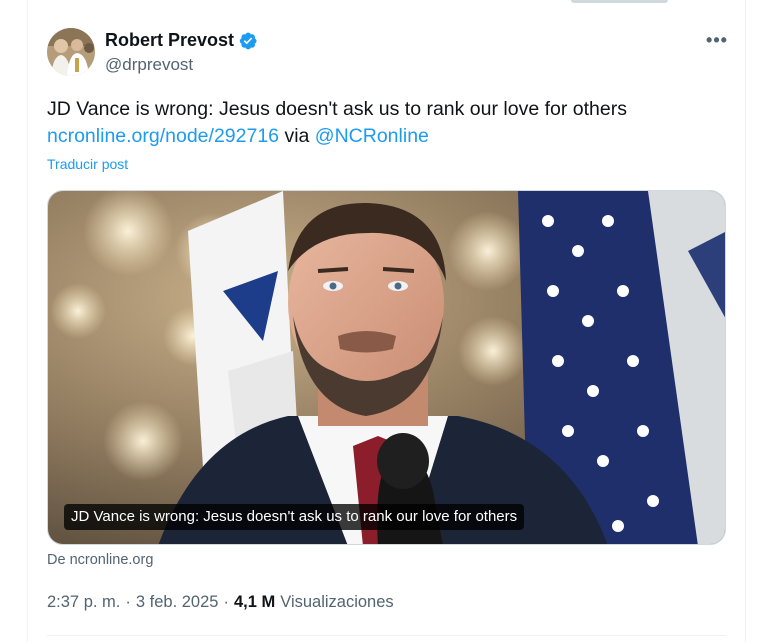 The image size is (762, 642). What do you see at coordinates (149, 65) in the screenshot?
I see `author-handle: @drprevost` at bounding box center [149, 65].